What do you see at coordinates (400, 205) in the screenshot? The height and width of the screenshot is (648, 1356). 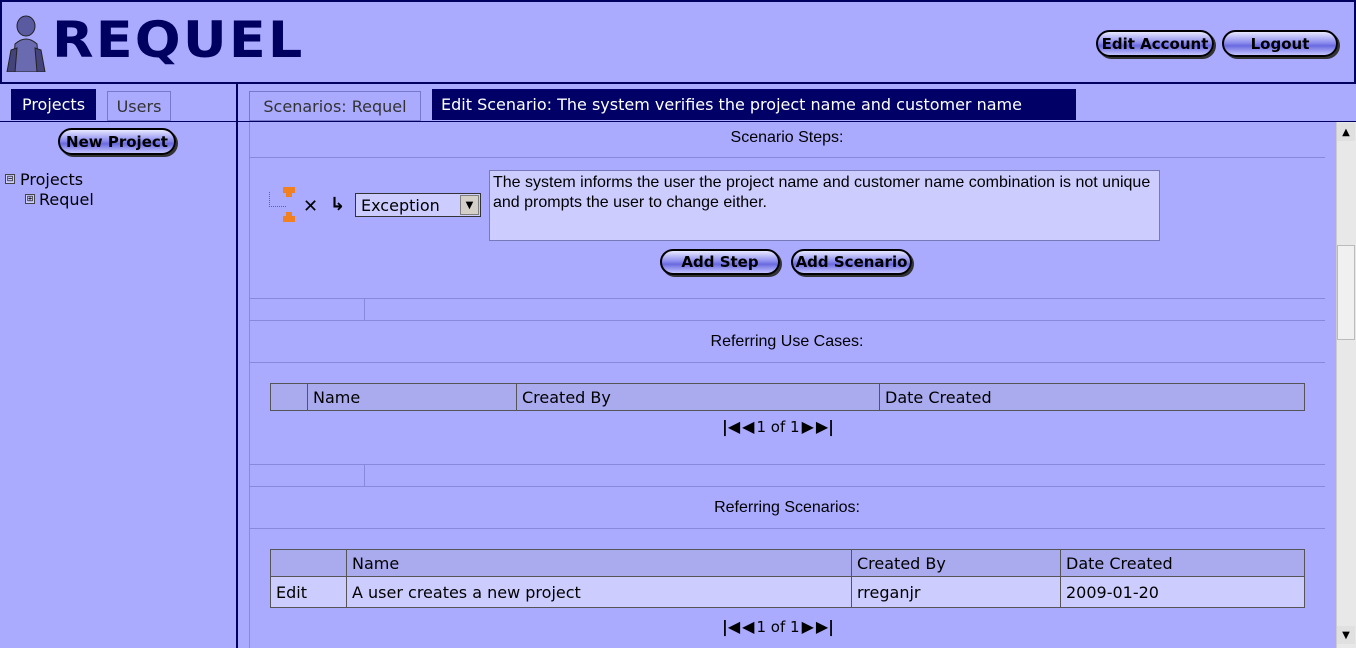 I see `step-type-value: Exception` at bounding box center [400, 205].